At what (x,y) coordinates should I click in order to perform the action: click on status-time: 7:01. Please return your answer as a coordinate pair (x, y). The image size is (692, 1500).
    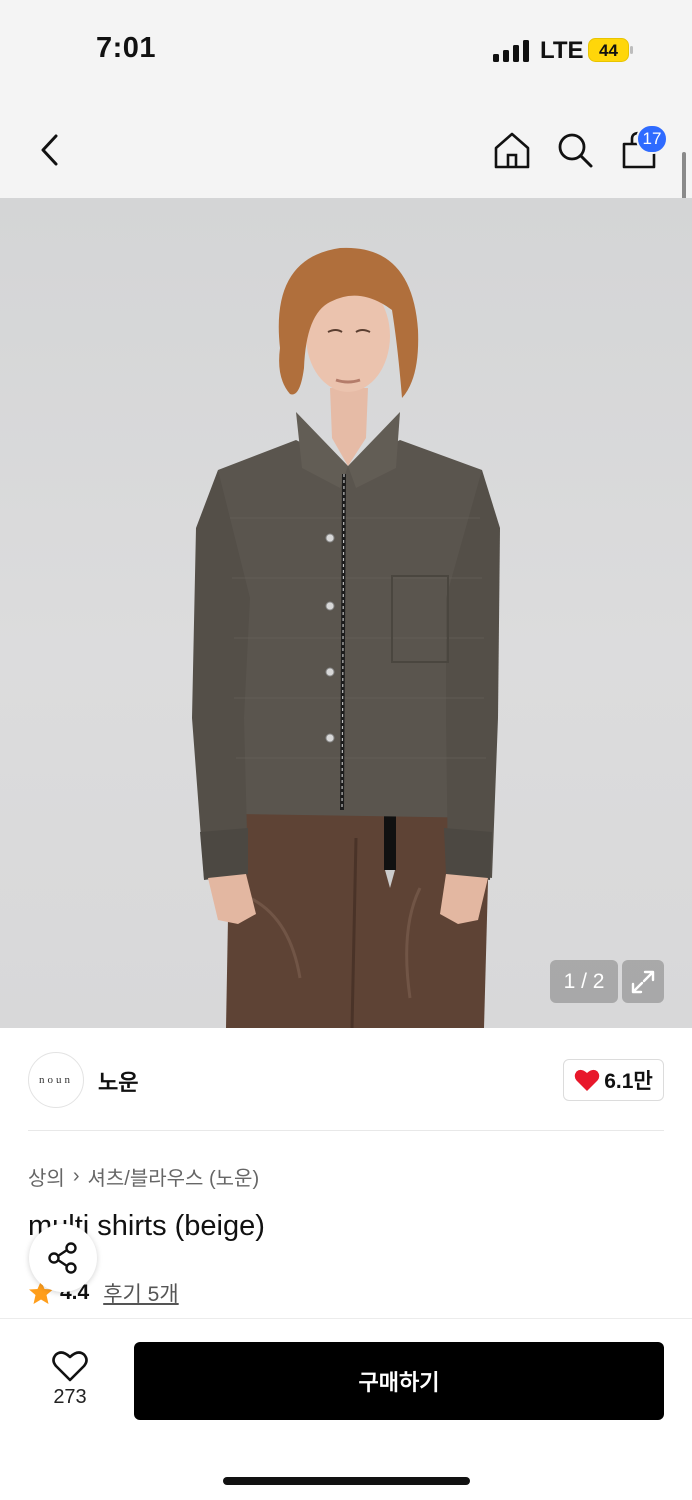
    Looking at the image, I should click on (126, 48).